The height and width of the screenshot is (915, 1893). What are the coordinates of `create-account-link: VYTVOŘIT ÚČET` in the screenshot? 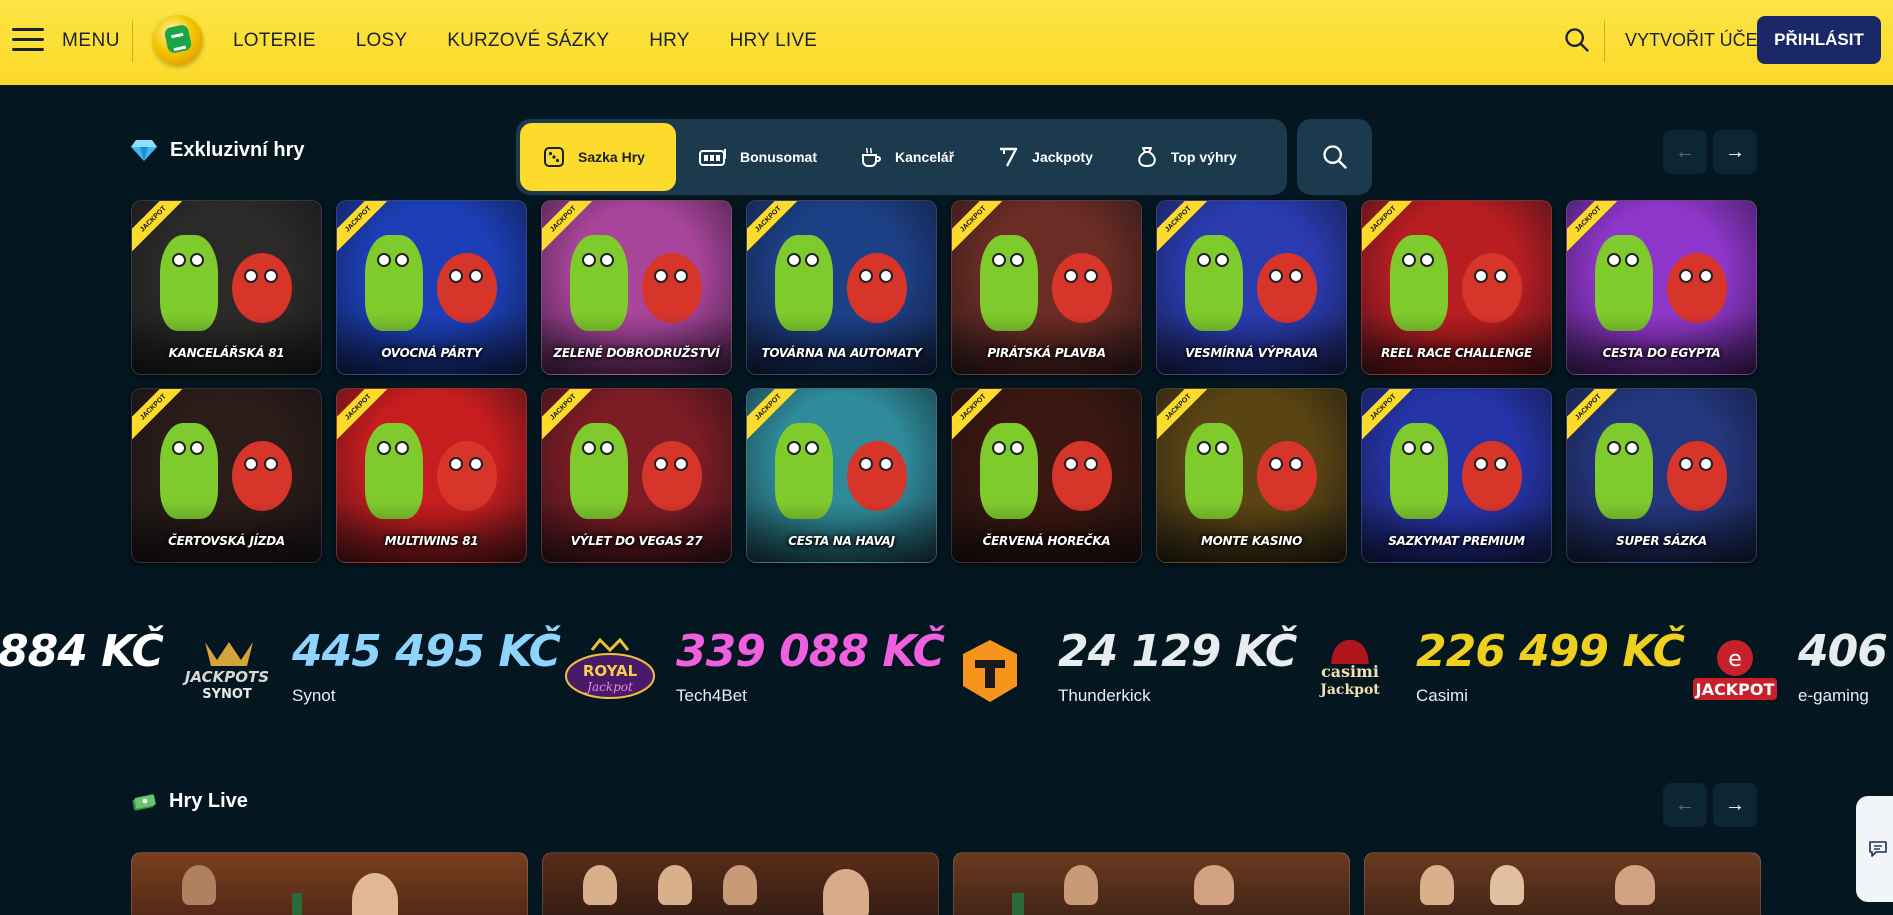 It's located at (1697, 40).